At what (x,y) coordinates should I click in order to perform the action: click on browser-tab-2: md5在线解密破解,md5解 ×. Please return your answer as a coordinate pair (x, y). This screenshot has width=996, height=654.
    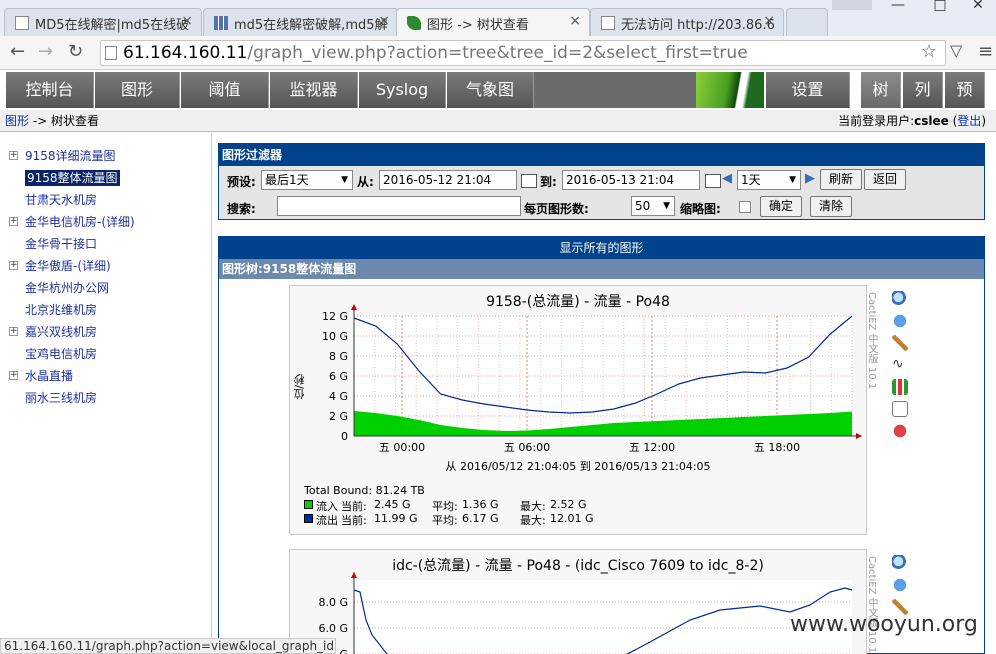
    Looking at the image, I should click on (301, 22).